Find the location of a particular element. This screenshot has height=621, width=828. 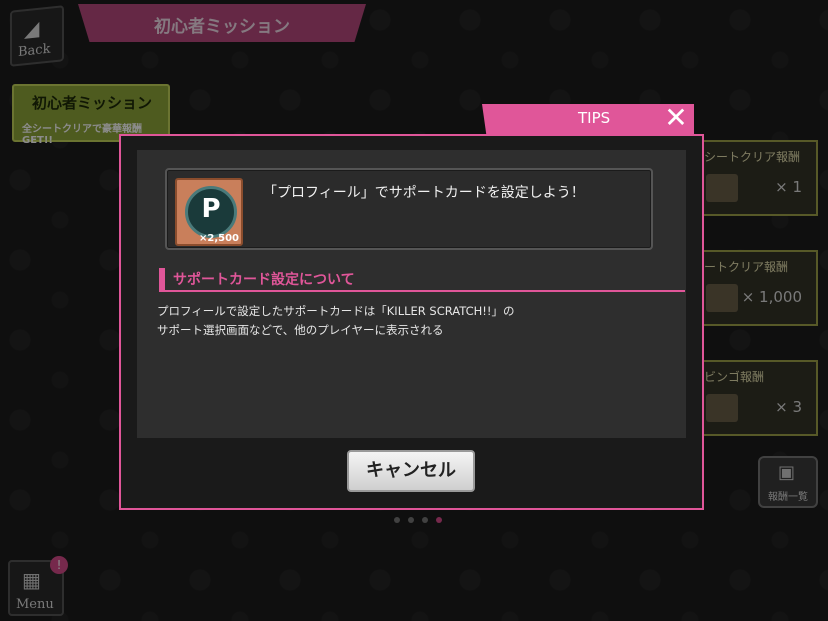

coin-letter: P is located at coordinates (211, 209).